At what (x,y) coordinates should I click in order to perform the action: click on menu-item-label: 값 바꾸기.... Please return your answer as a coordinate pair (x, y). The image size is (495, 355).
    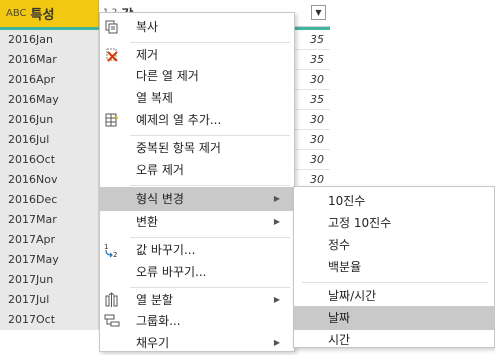
    Looking at the image, I should click on (166, 250).